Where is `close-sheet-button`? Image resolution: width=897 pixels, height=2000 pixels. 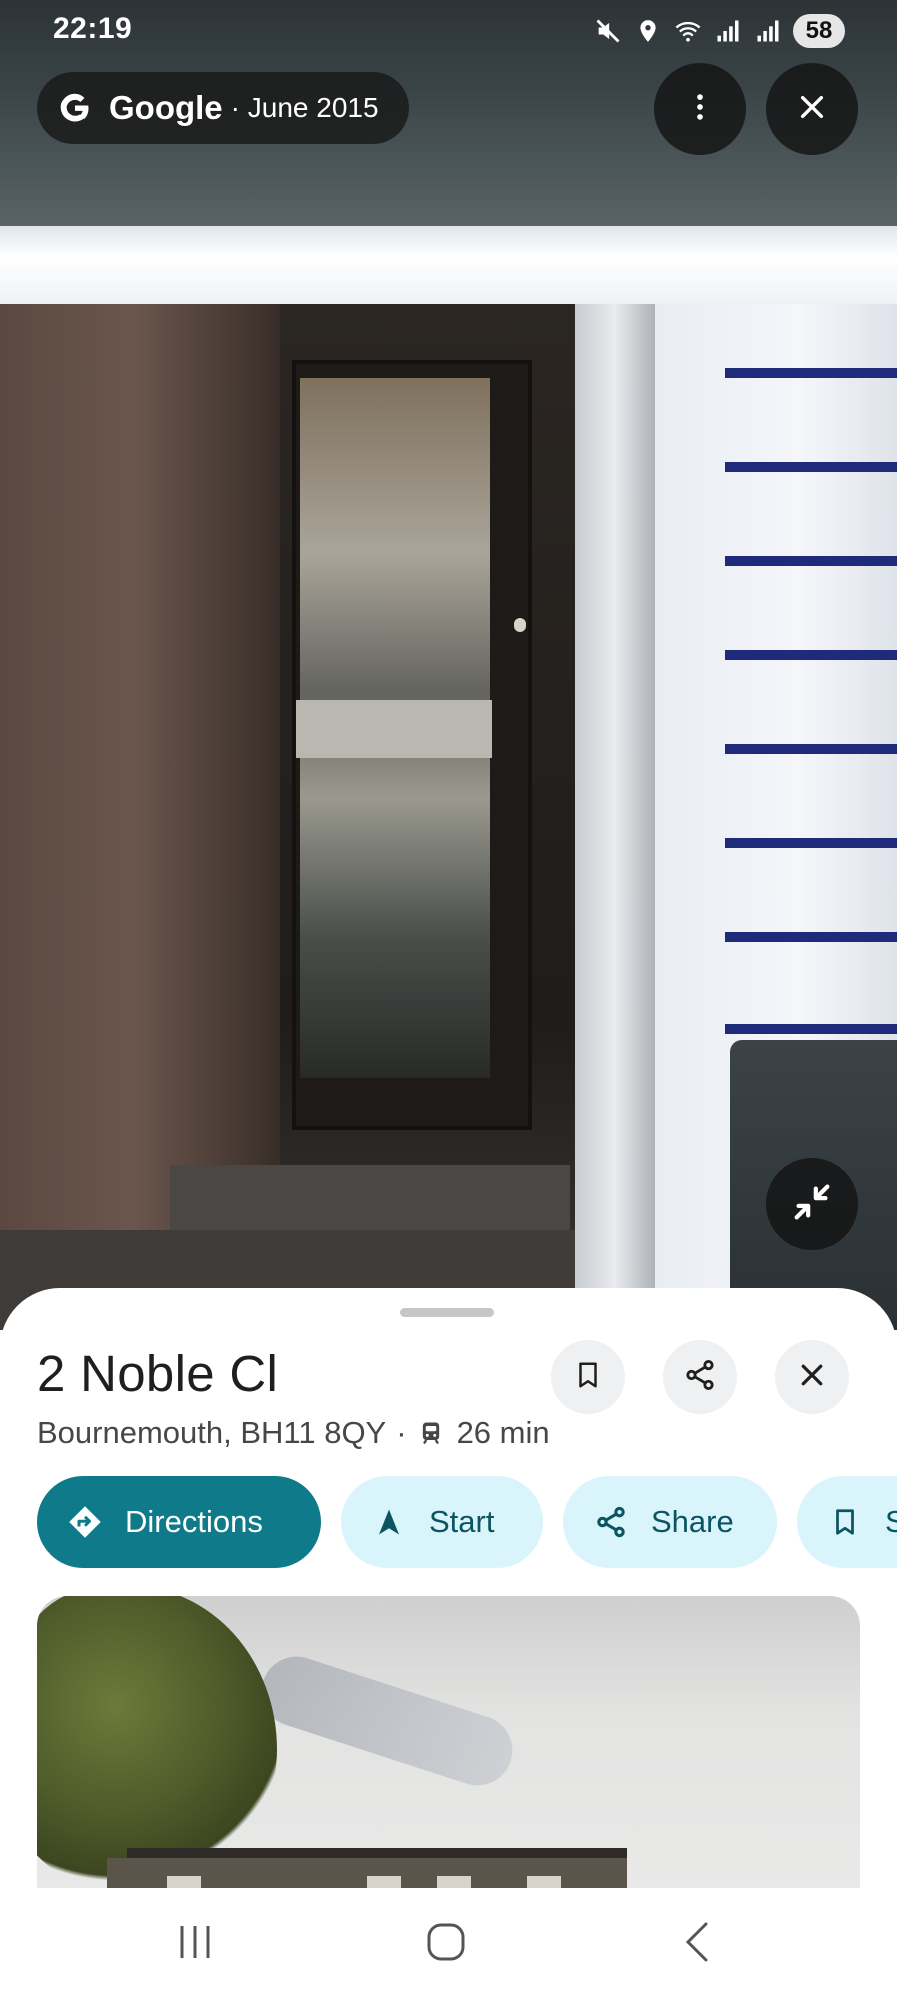
close-sheet-button is located at coordinates (812, 1377).